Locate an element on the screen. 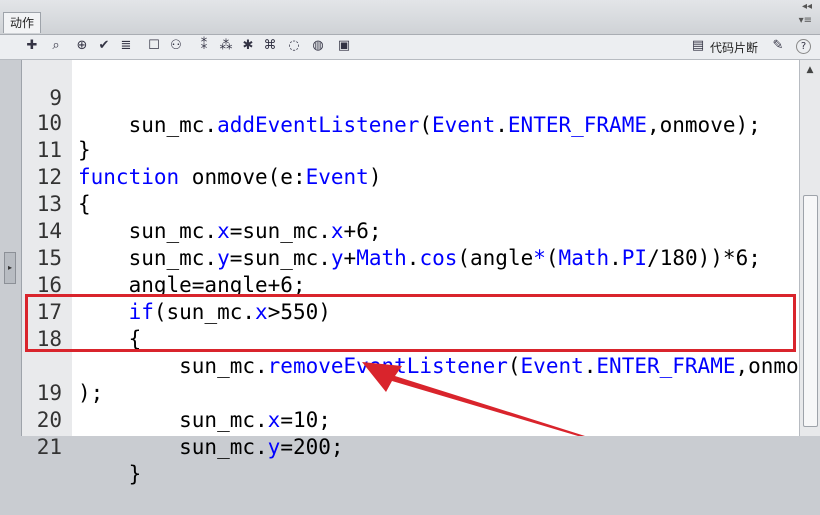 The width and height of the screenshot is (820, 515). line-number: 21 is located at coordinates (49, 447).